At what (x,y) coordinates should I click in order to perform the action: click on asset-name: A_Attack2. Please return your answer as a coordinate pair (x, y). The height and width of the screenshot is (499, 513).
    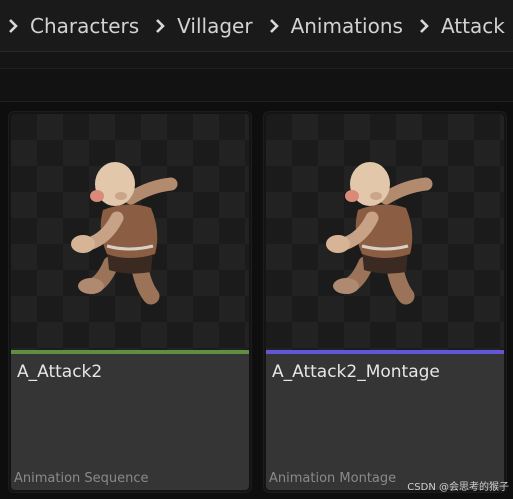
    Looking at the image, I should click on (60, 372).